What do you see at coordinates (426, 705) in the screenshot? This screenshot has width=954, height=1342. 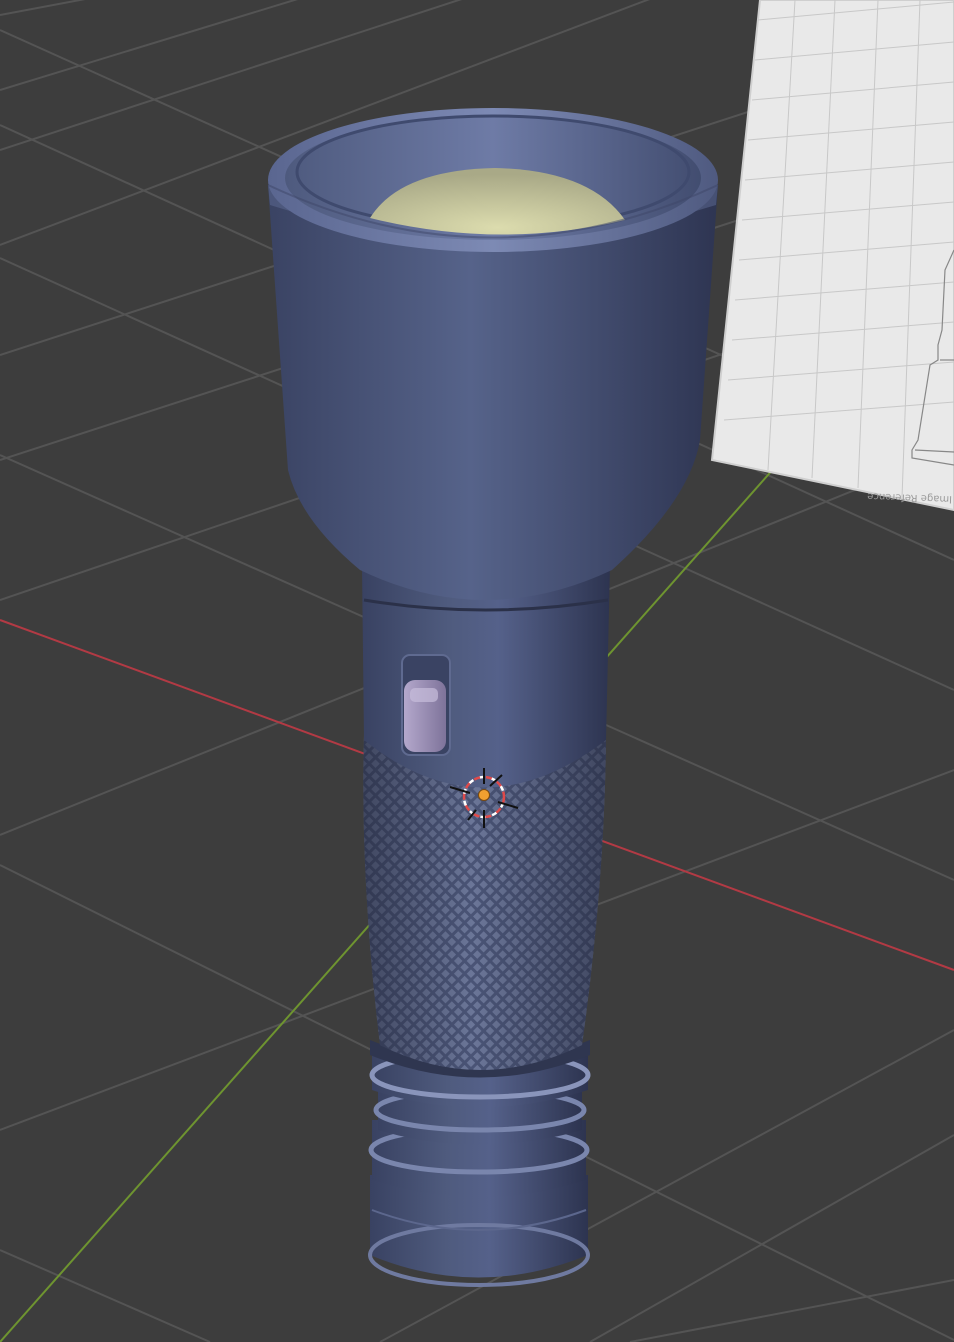 I see `power-switch` at bounding box center [426, 705].